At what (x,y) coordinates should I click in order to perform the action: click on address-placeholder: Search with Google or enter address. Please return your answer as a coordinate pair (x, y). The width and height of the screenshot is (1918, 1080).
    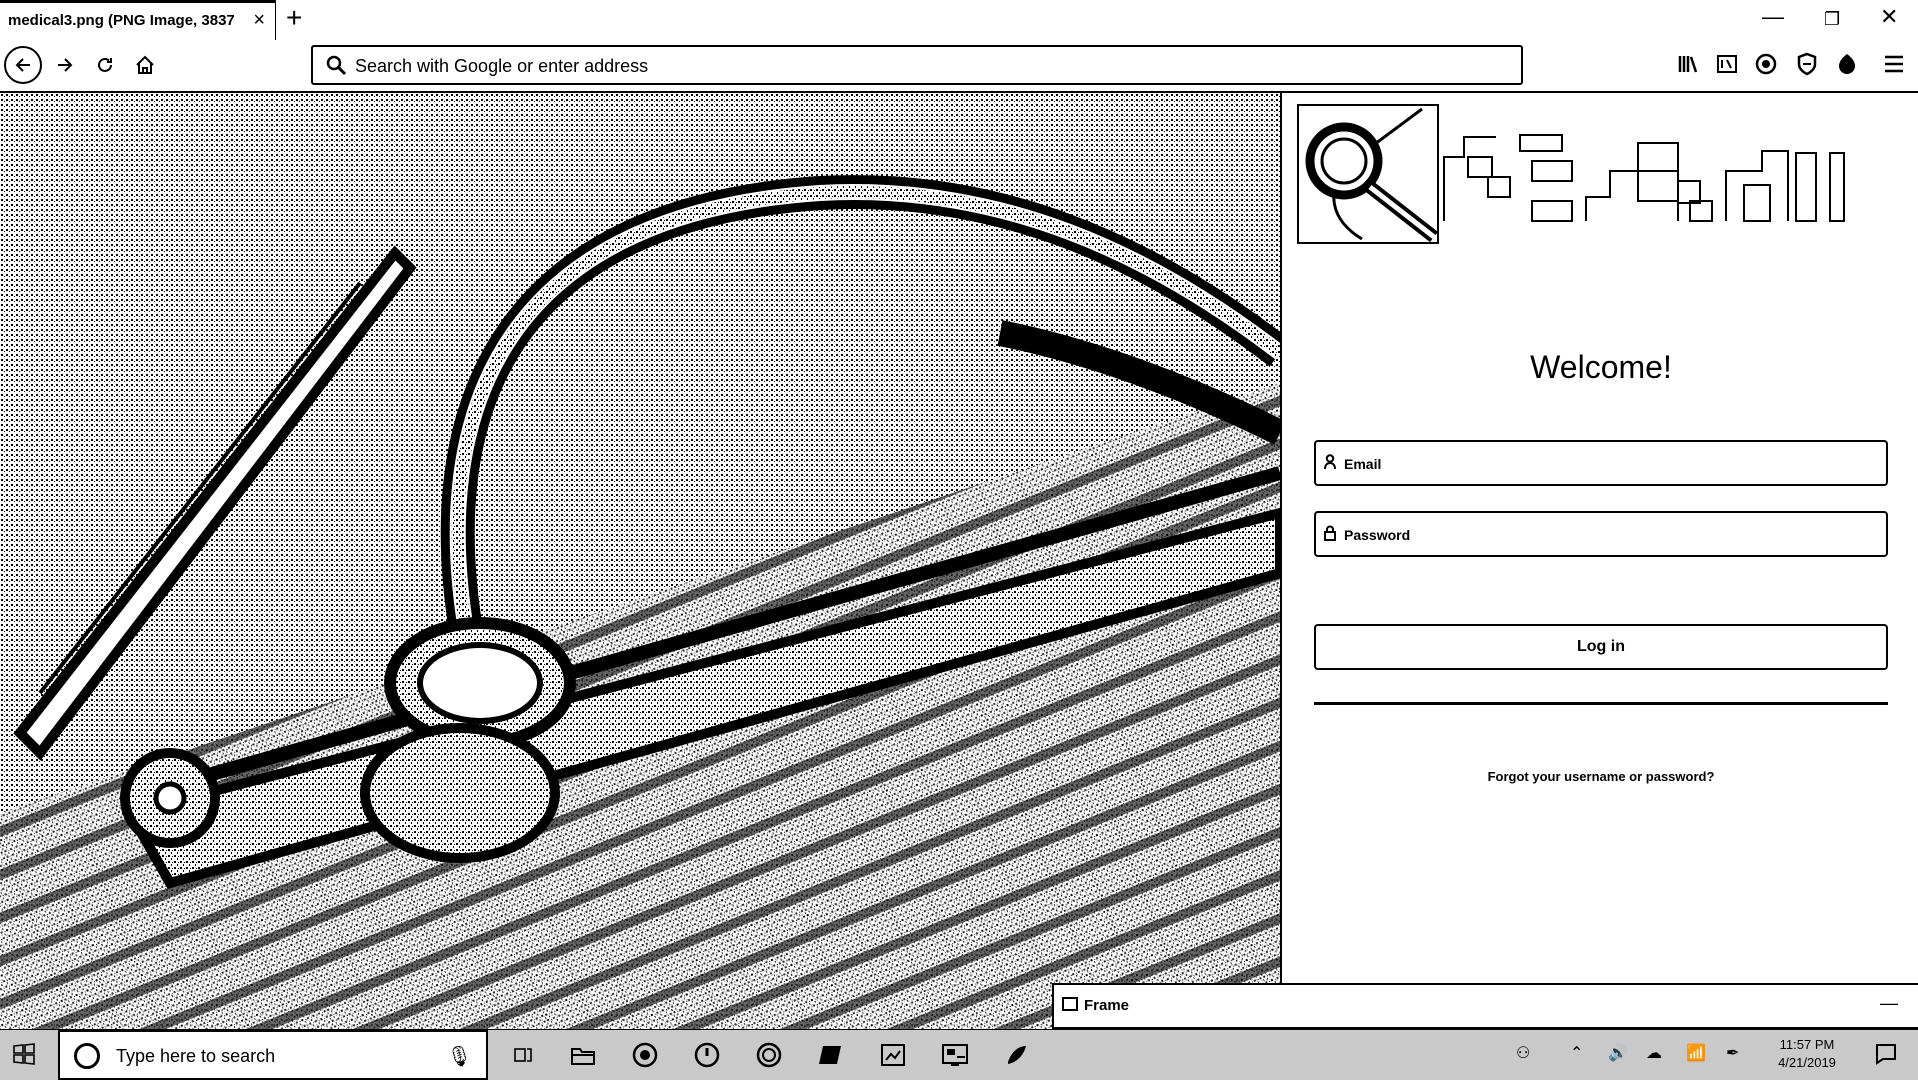
    Looking at the image, I should click on (502, 66).